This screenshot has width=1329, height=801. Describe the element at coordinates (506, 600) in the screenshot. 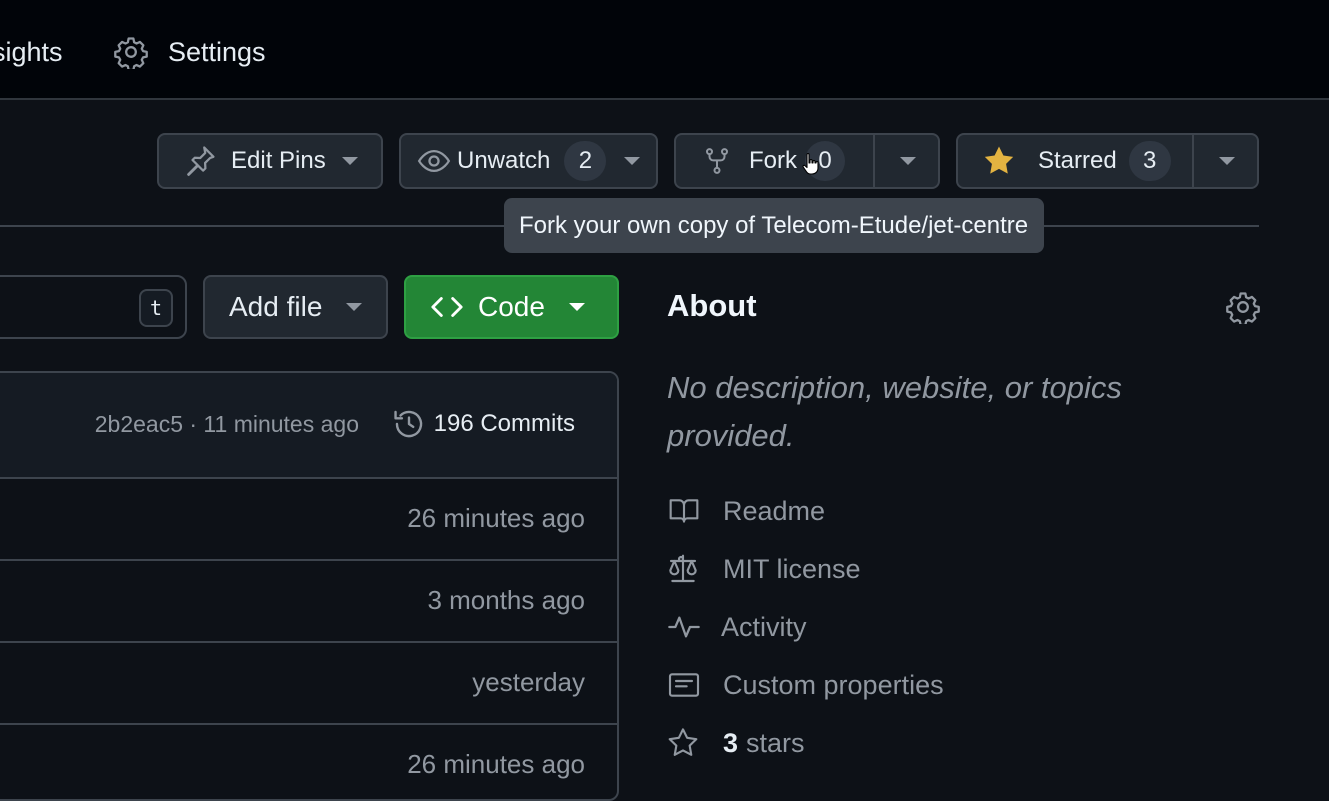

I see `file-commit-time: 3 months ago` at that location.